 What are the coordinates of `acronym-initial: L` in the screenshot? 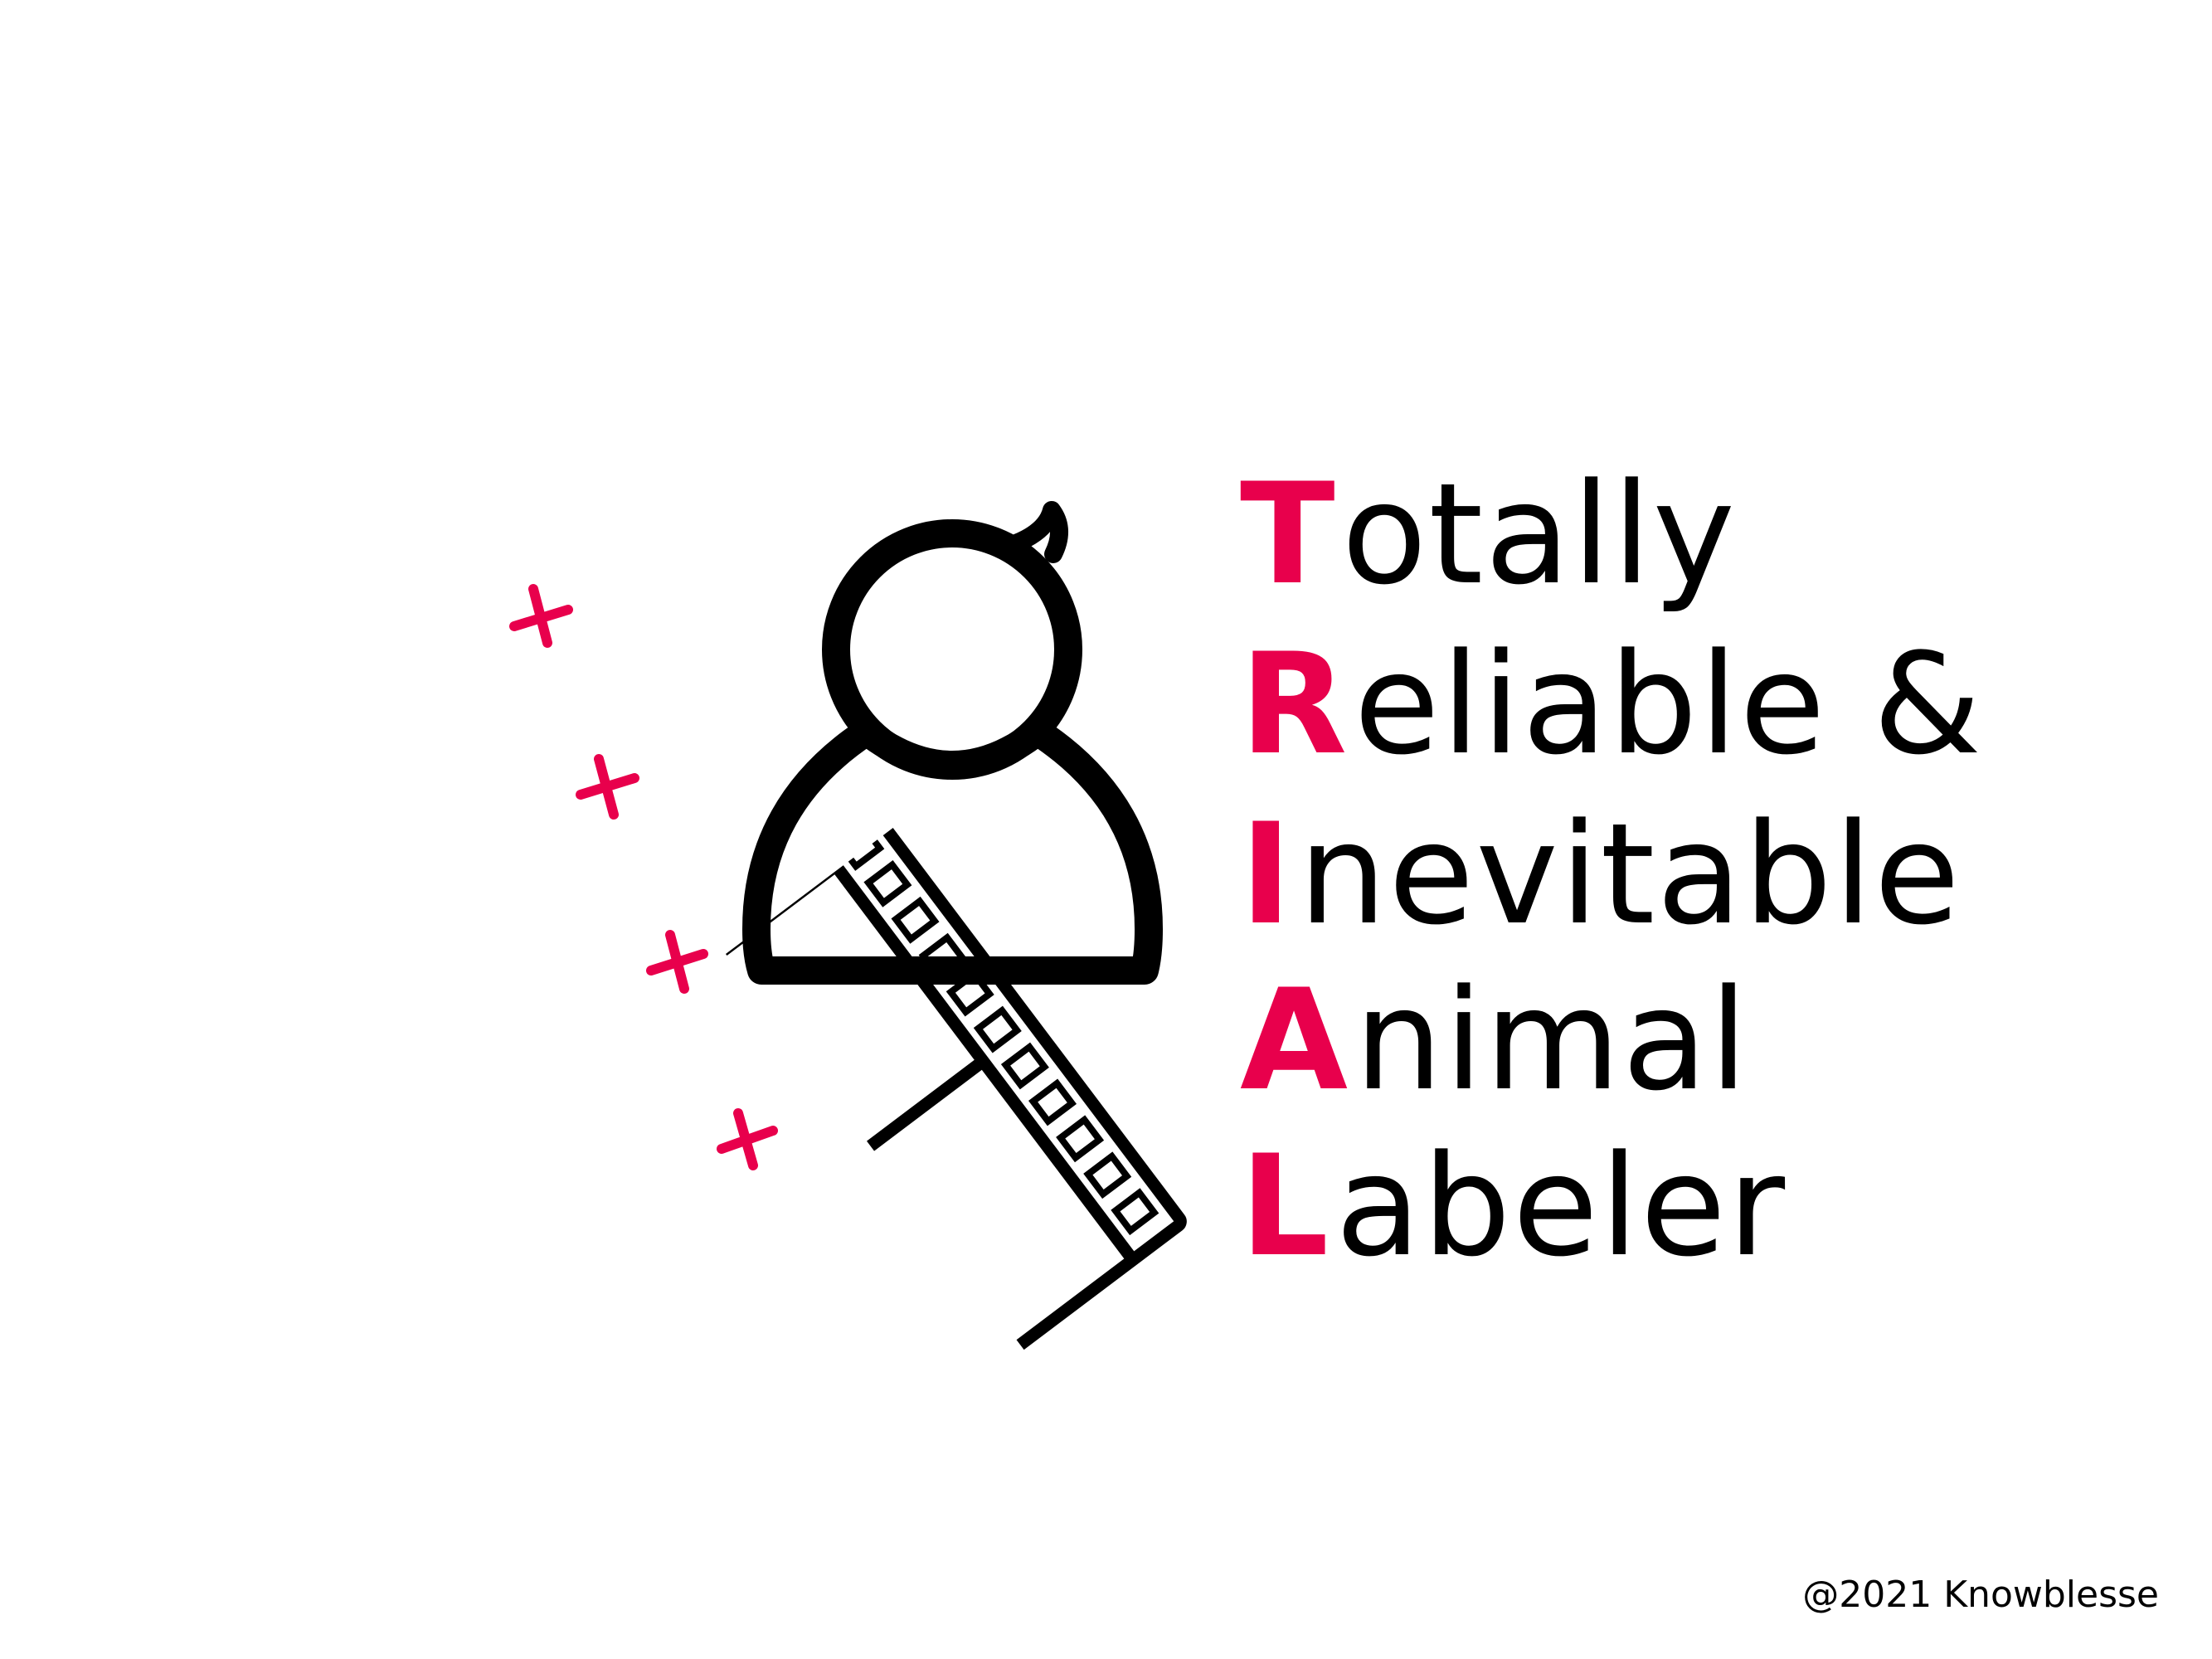 It's located at (1285, 1206).